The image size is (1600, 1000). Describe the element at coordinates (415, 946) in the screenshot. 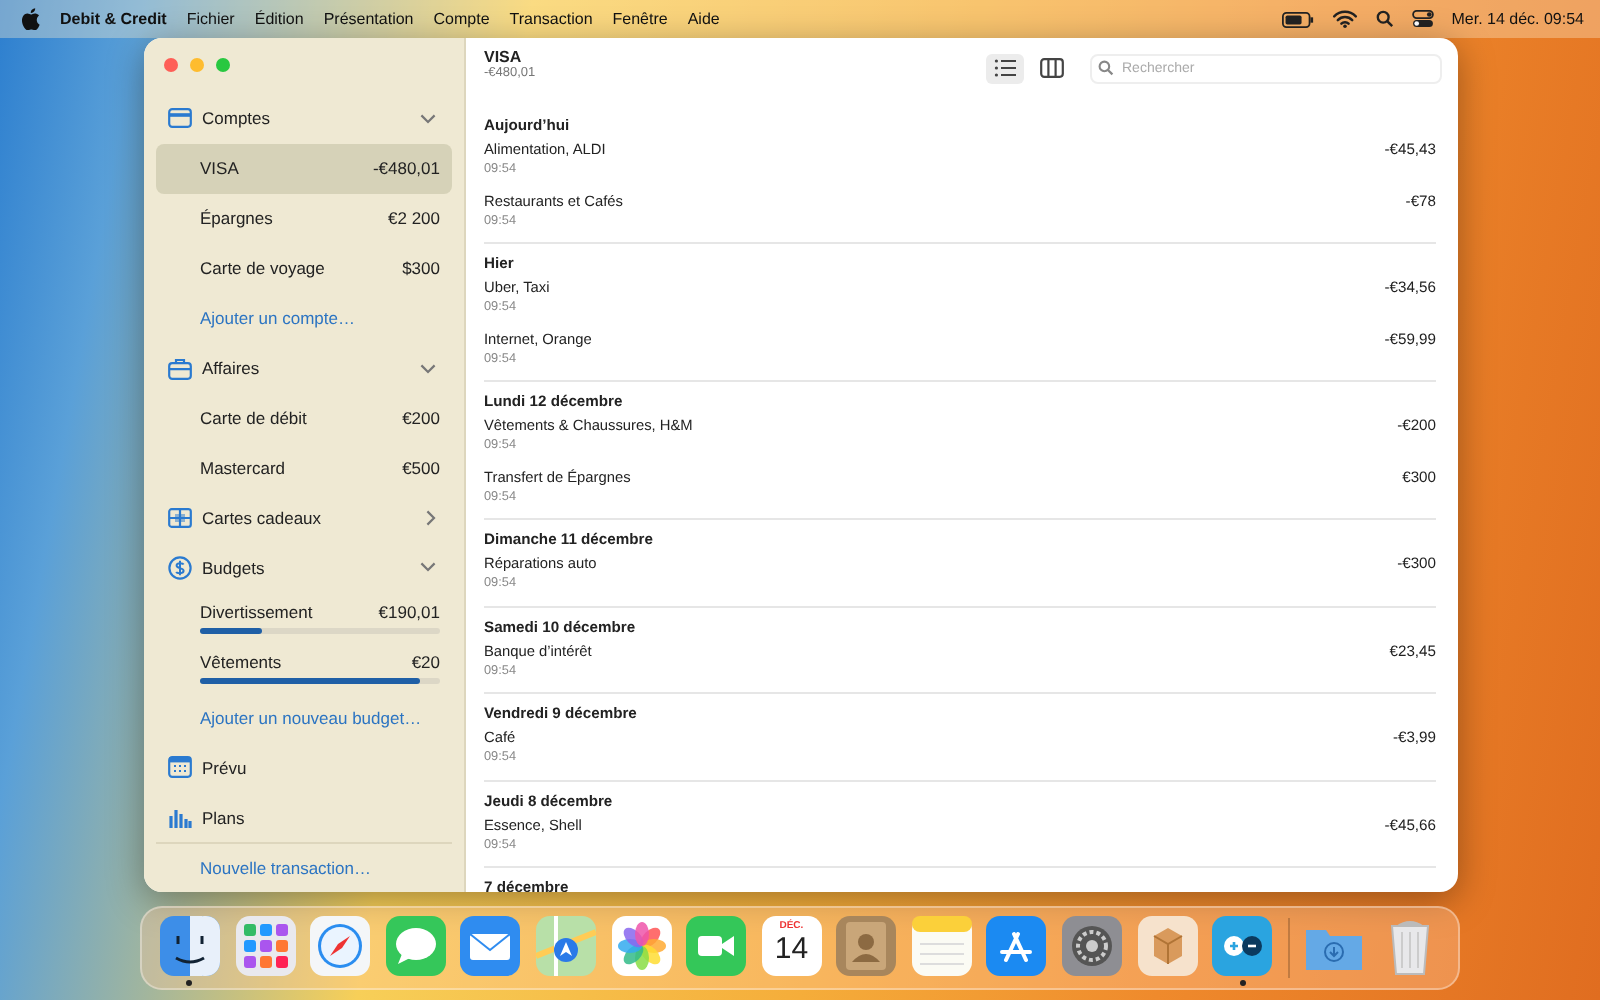

I see `speech-bubble-icon` at that location.